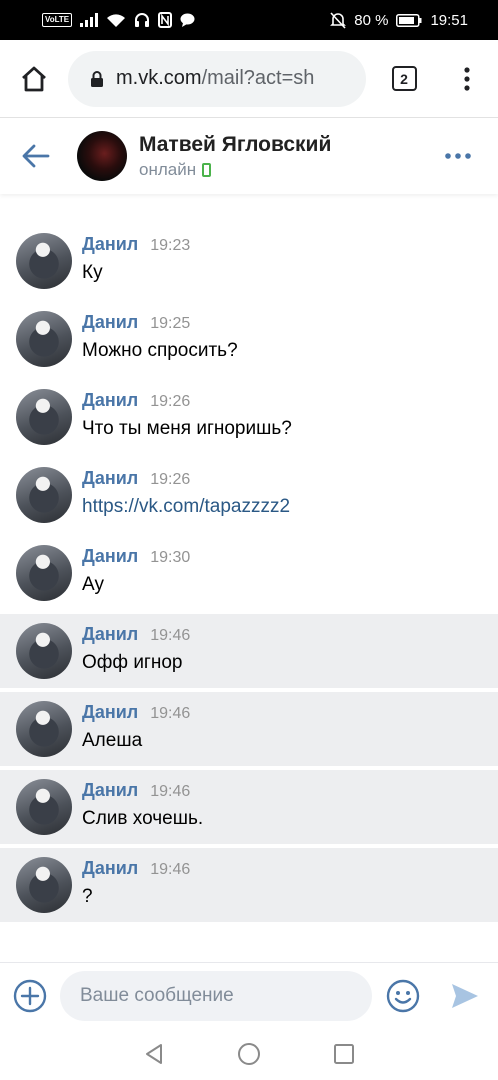  I want to click on online-status-text: онлайн, so click(168, 169).